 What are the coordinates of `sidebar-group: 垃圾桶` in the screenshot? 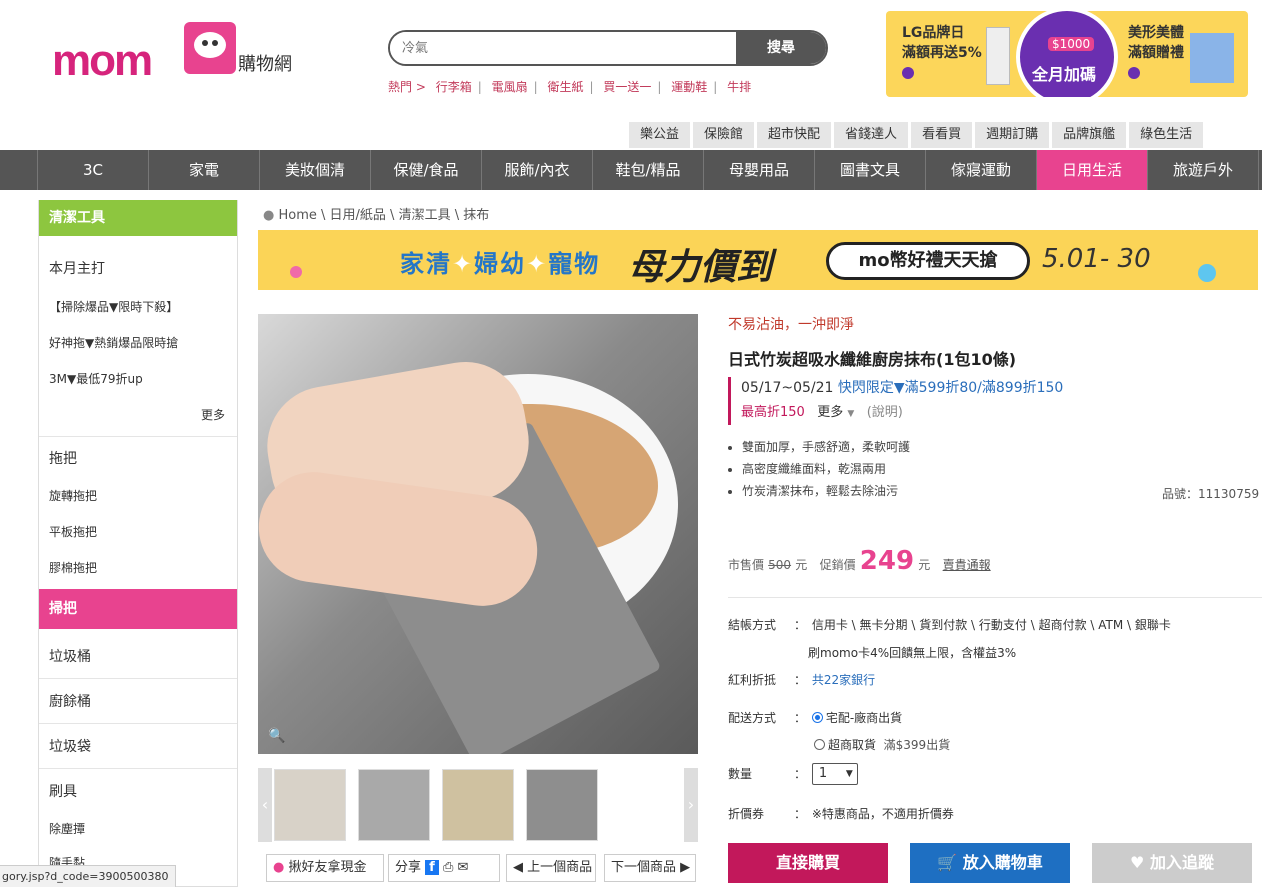 It's located at (70, 656).